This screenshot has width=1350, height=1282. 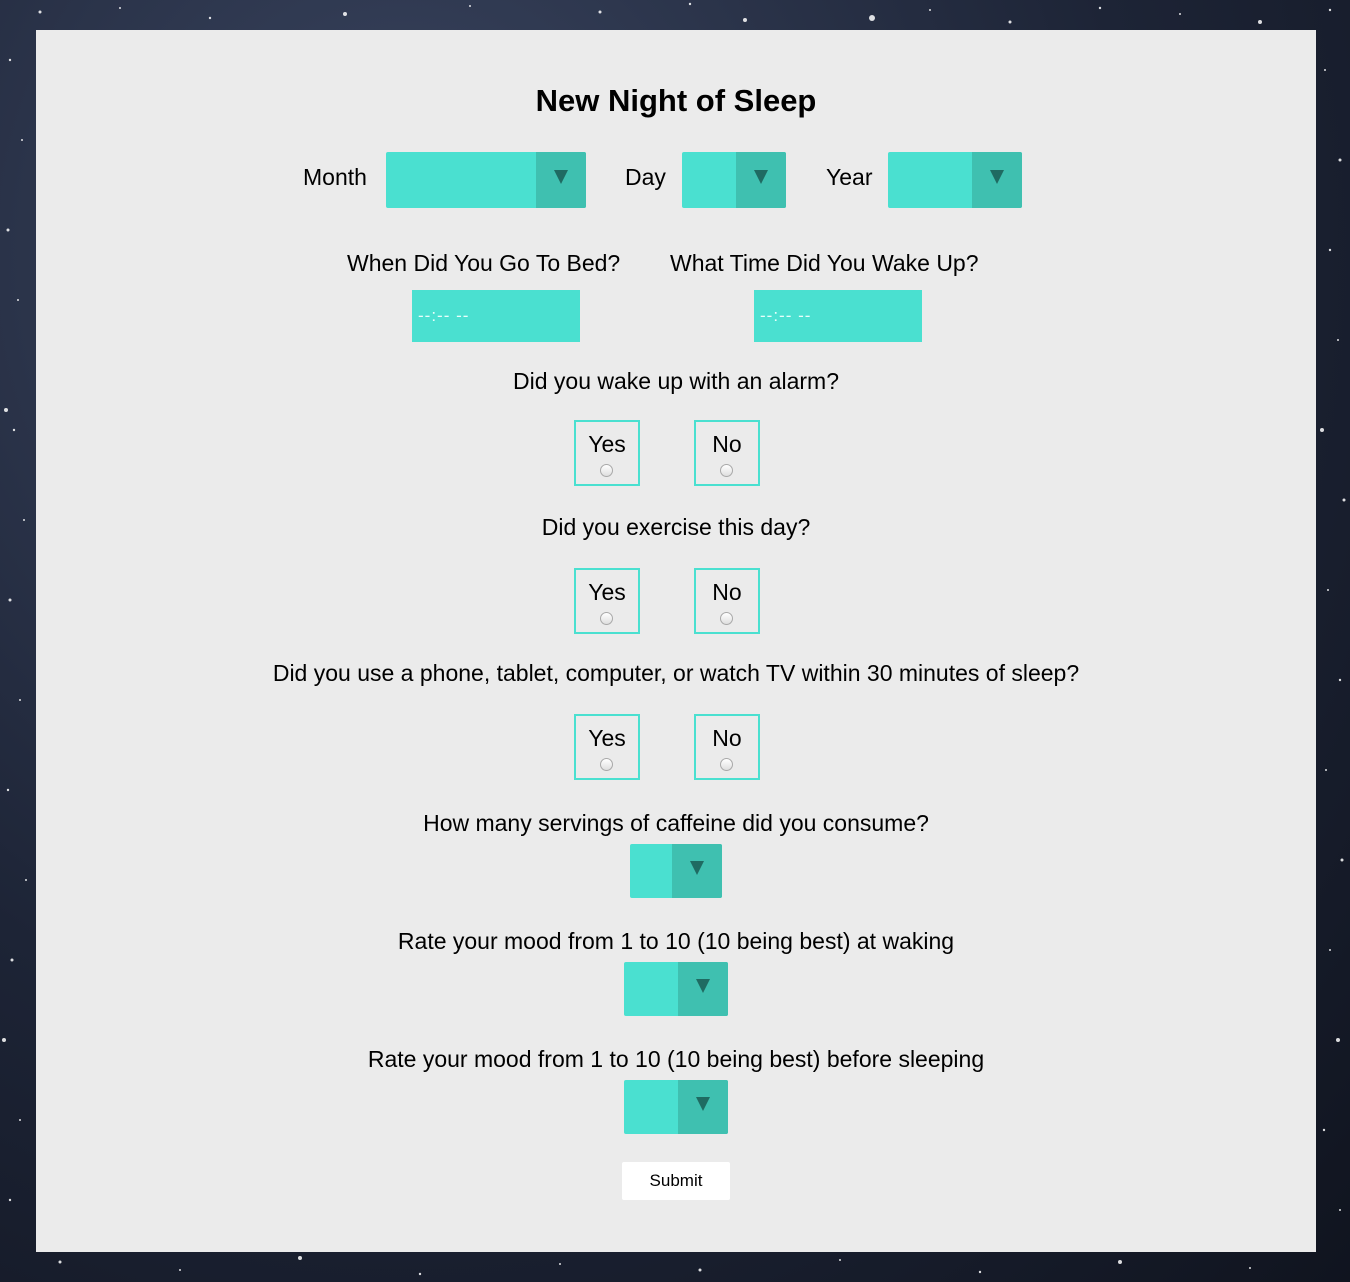 I want to click on caffeine-select, so click(x=676, y=871).